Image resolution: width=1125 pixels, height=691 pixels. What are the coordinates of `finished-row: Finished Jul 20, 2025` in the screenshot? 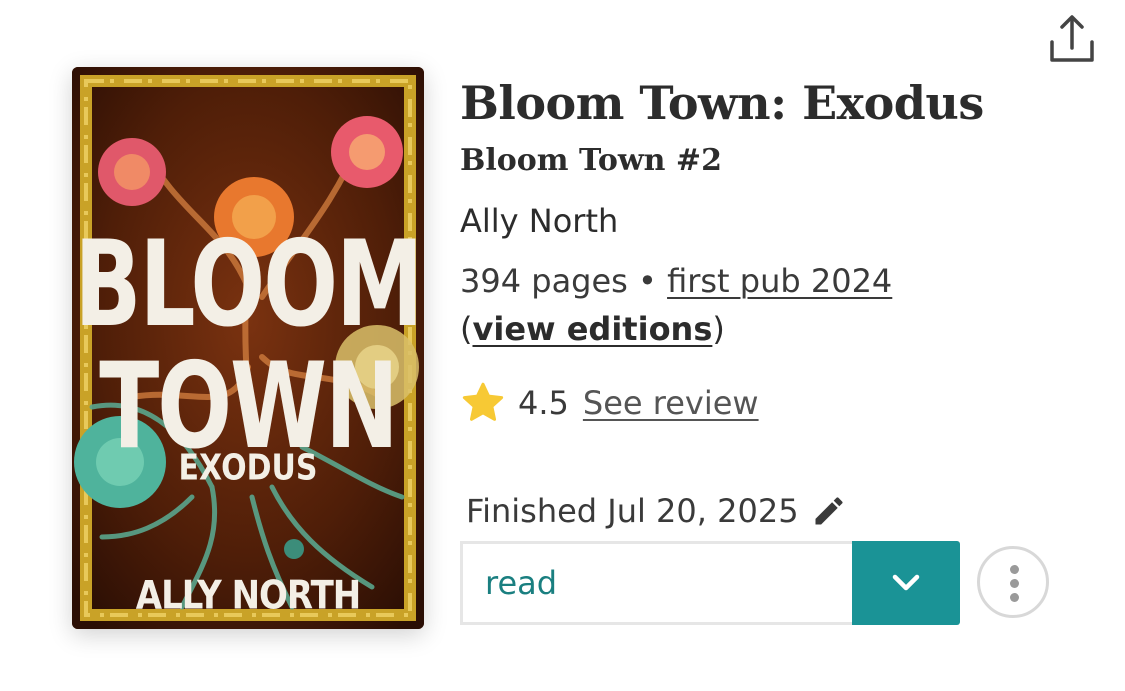 It's located at (656, 511).